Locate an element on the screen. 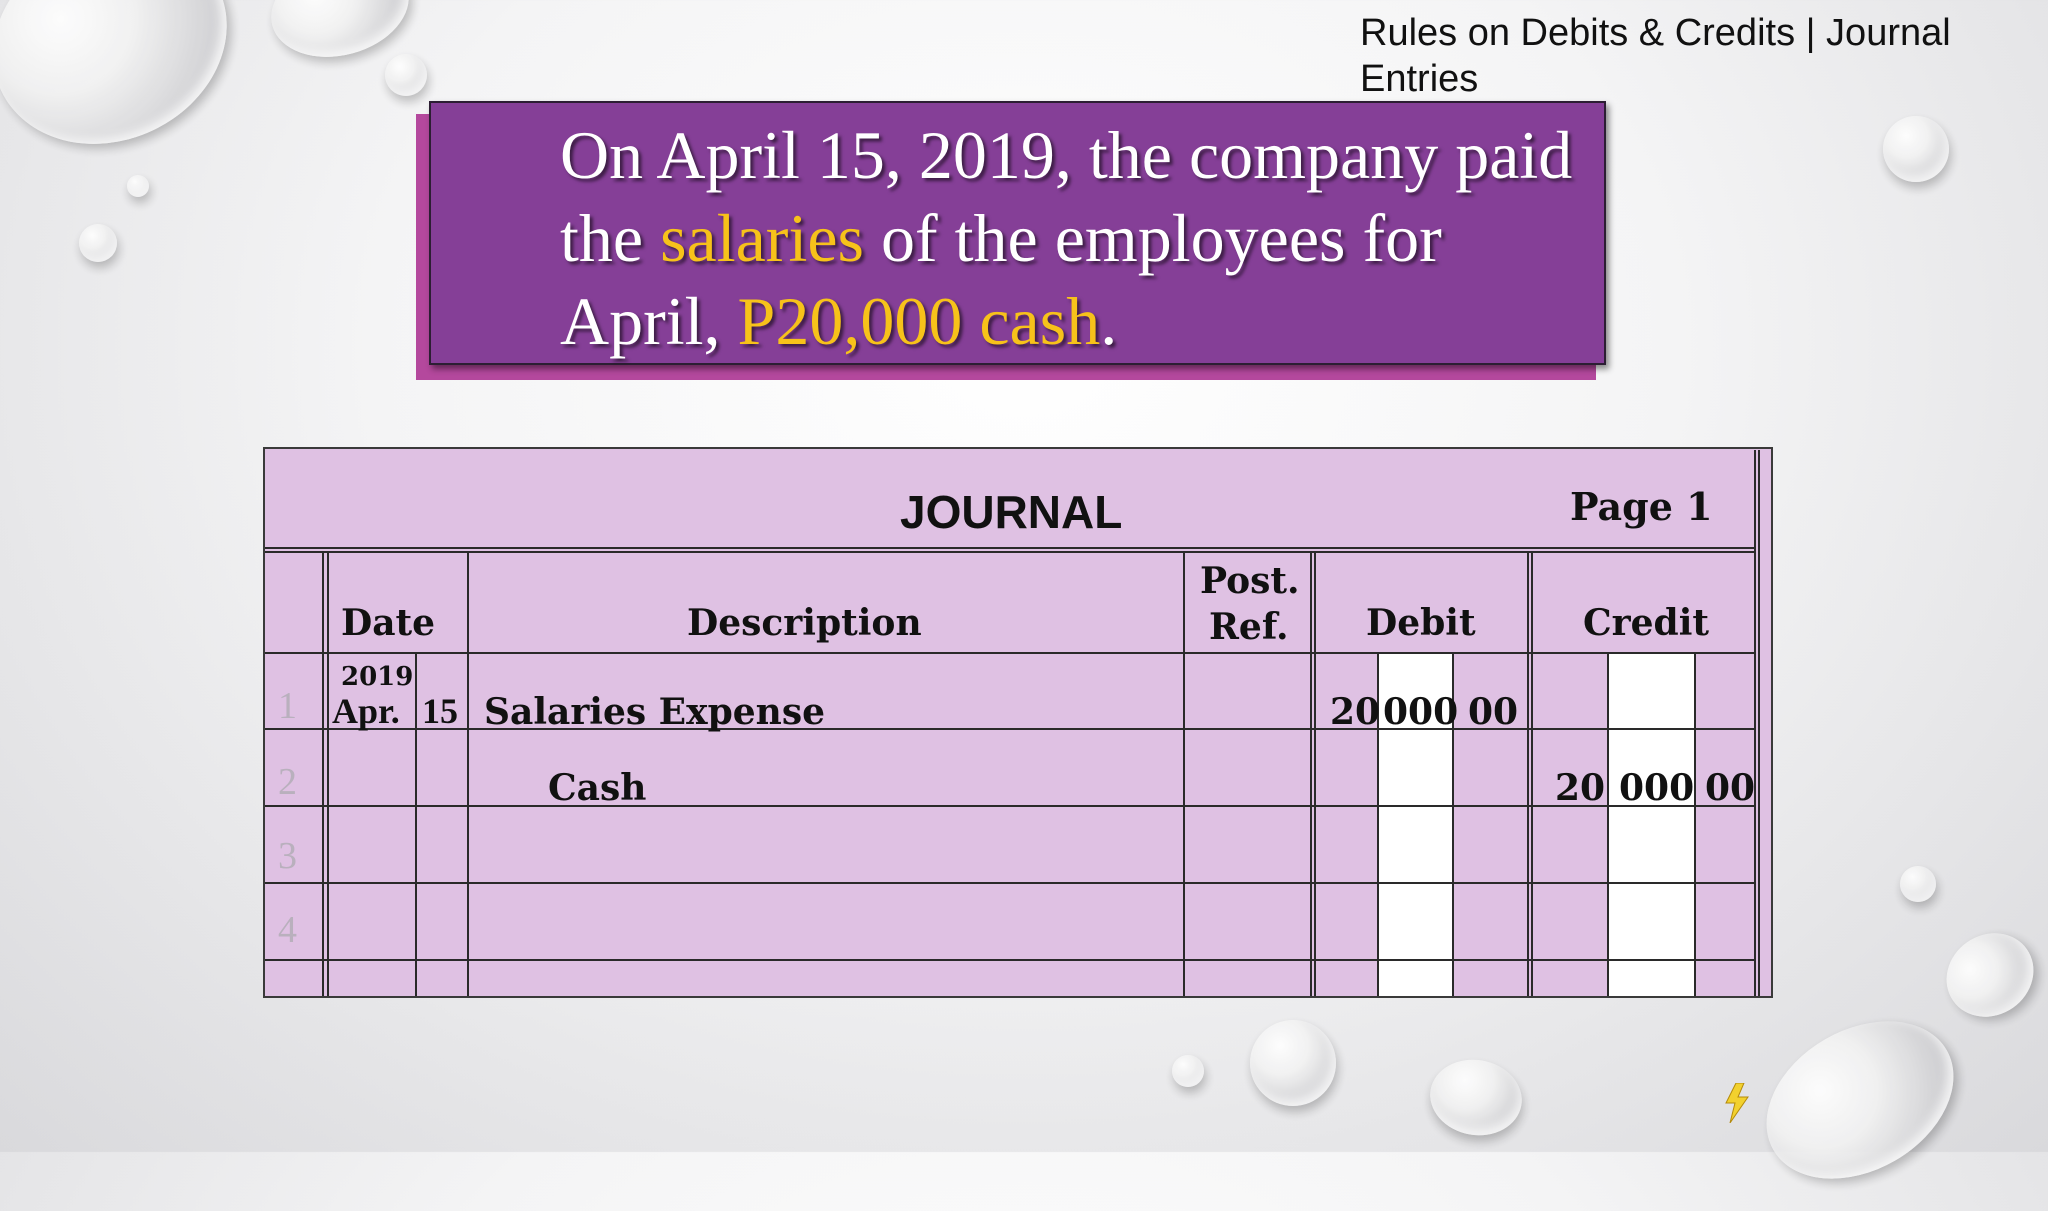 The image size is (2048, 1211). row-number: 4 is located at coordinates (287, 930).